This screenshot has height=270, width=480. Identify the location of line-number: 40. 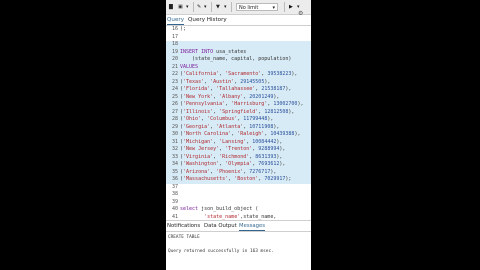
(174, 209).